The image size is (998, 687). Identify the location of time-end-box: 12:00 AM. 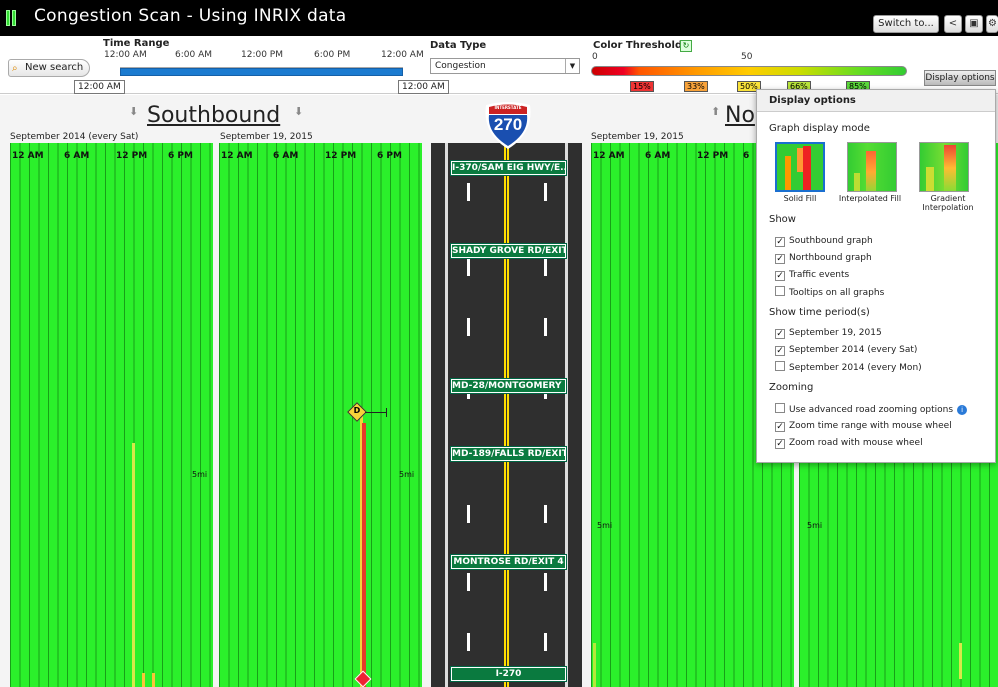
(423, 87).